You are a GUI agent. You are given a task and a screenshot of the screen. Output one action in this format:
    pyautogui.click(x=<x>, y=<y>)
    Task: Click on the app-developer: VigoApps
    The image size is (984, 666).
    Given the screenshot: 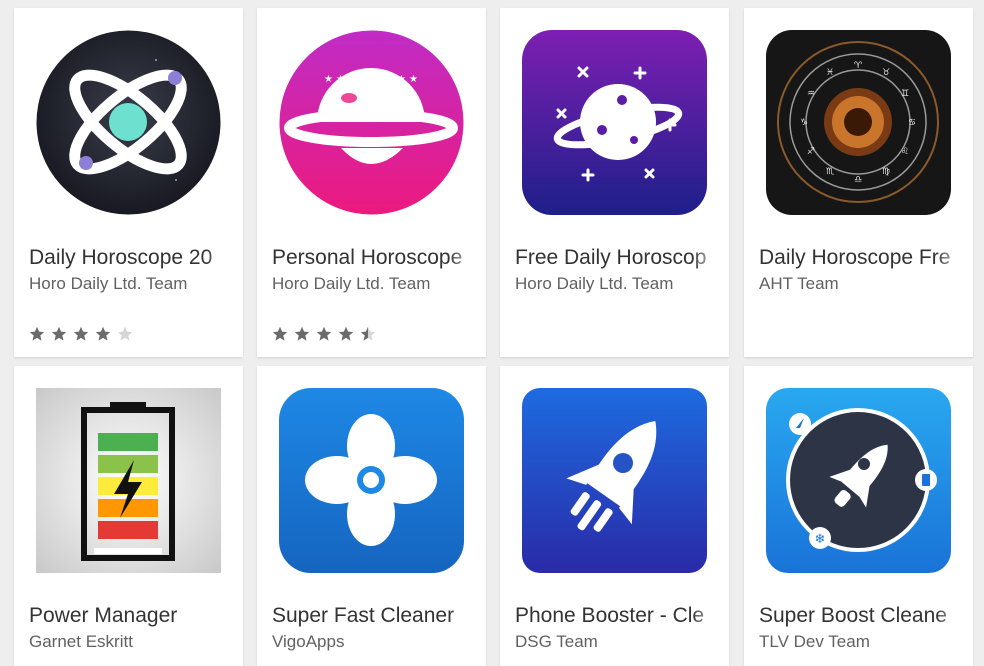 What is the action you would take?
    pyautogui.click(x=376, y=642)
    